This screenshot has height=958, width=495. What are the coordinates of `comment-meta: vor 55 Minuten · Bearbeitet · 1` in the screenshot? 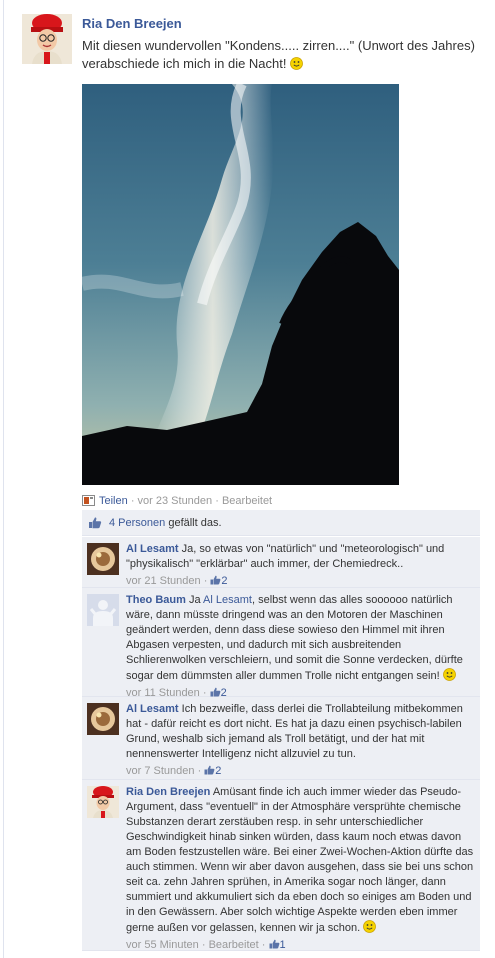 It's located at (300, 945).